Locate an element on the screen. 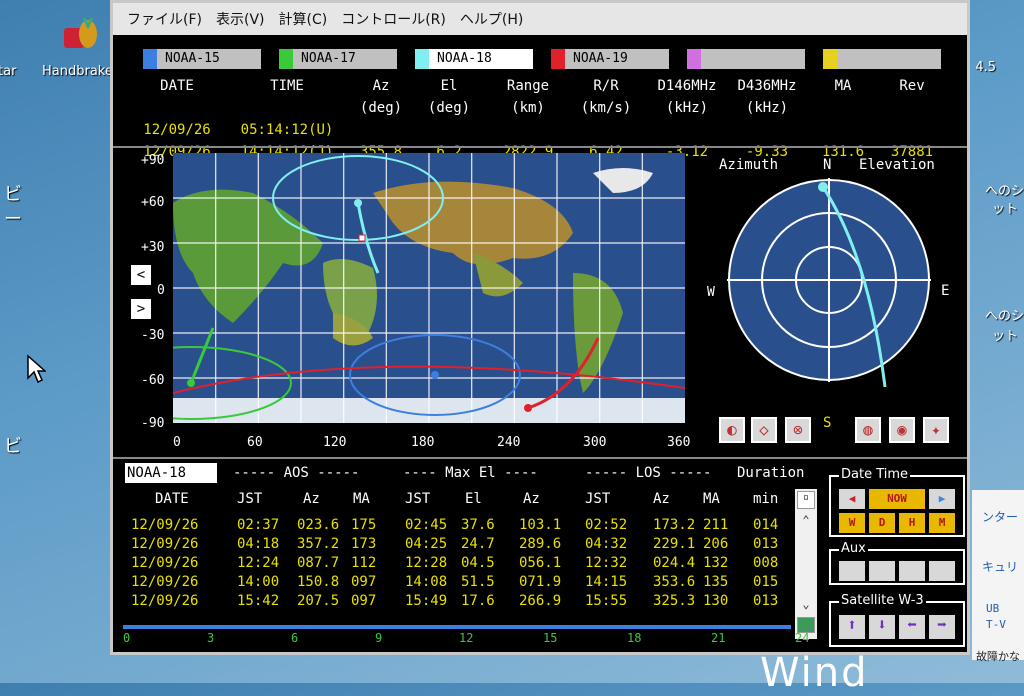 The height and width of the screenshot is (696, 1024). x-tick: 60 is located at coordinates (255, 442).